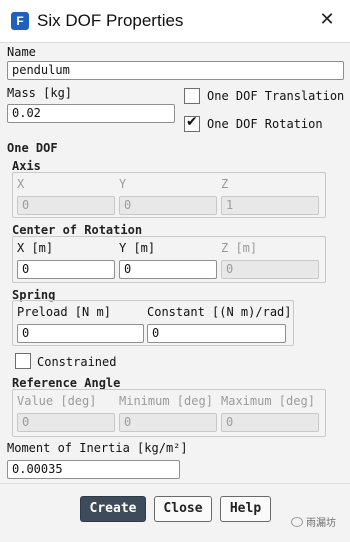  What do you see at coordinates (80, 333) in the screenshot?
I see `preload-input` at bounding box center [80, 333].